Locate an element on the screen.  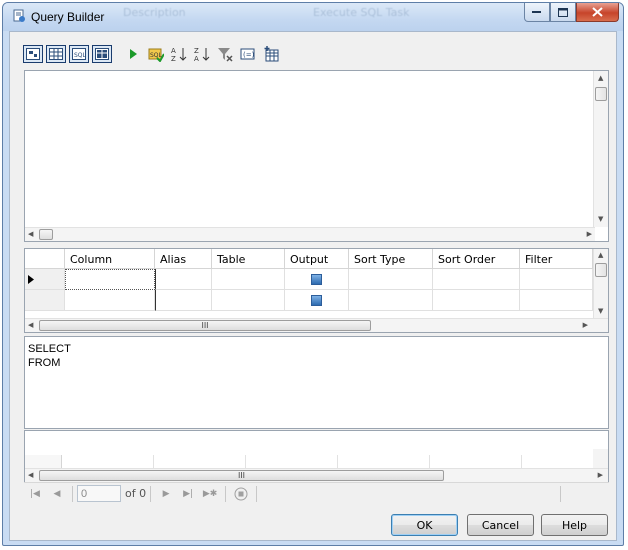
sql-line-select: SELECT is located at coordinates (49, 349).